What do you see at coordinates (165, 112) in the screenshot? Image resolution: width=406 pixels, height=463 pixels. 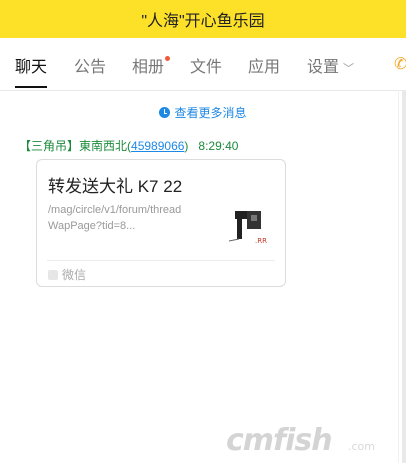 I see `clock-icon` at bounding box center [165, 112].